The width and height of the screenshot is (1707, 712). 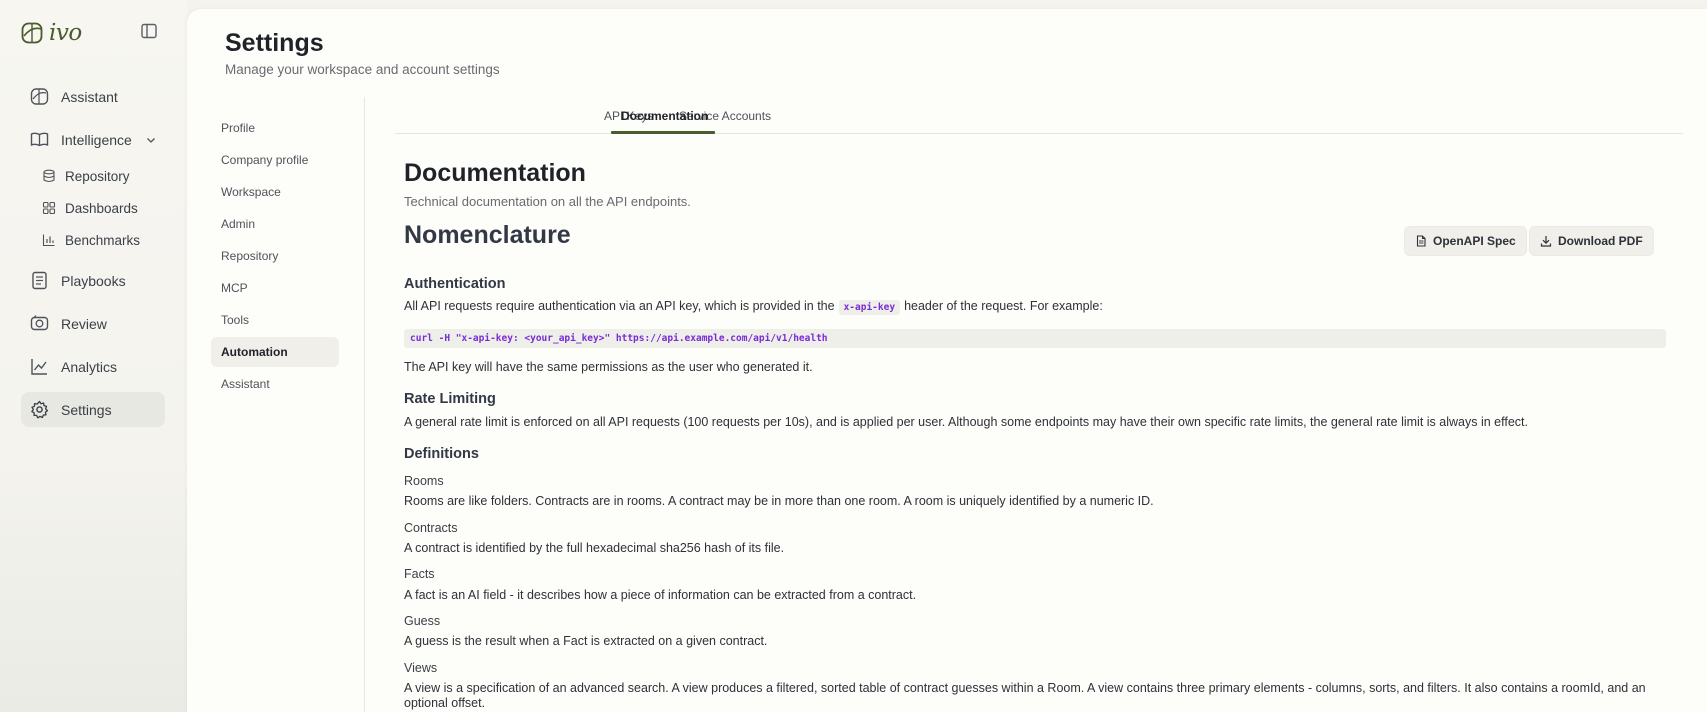 I want to click on playbook-icon, so click(x=39, y=280).